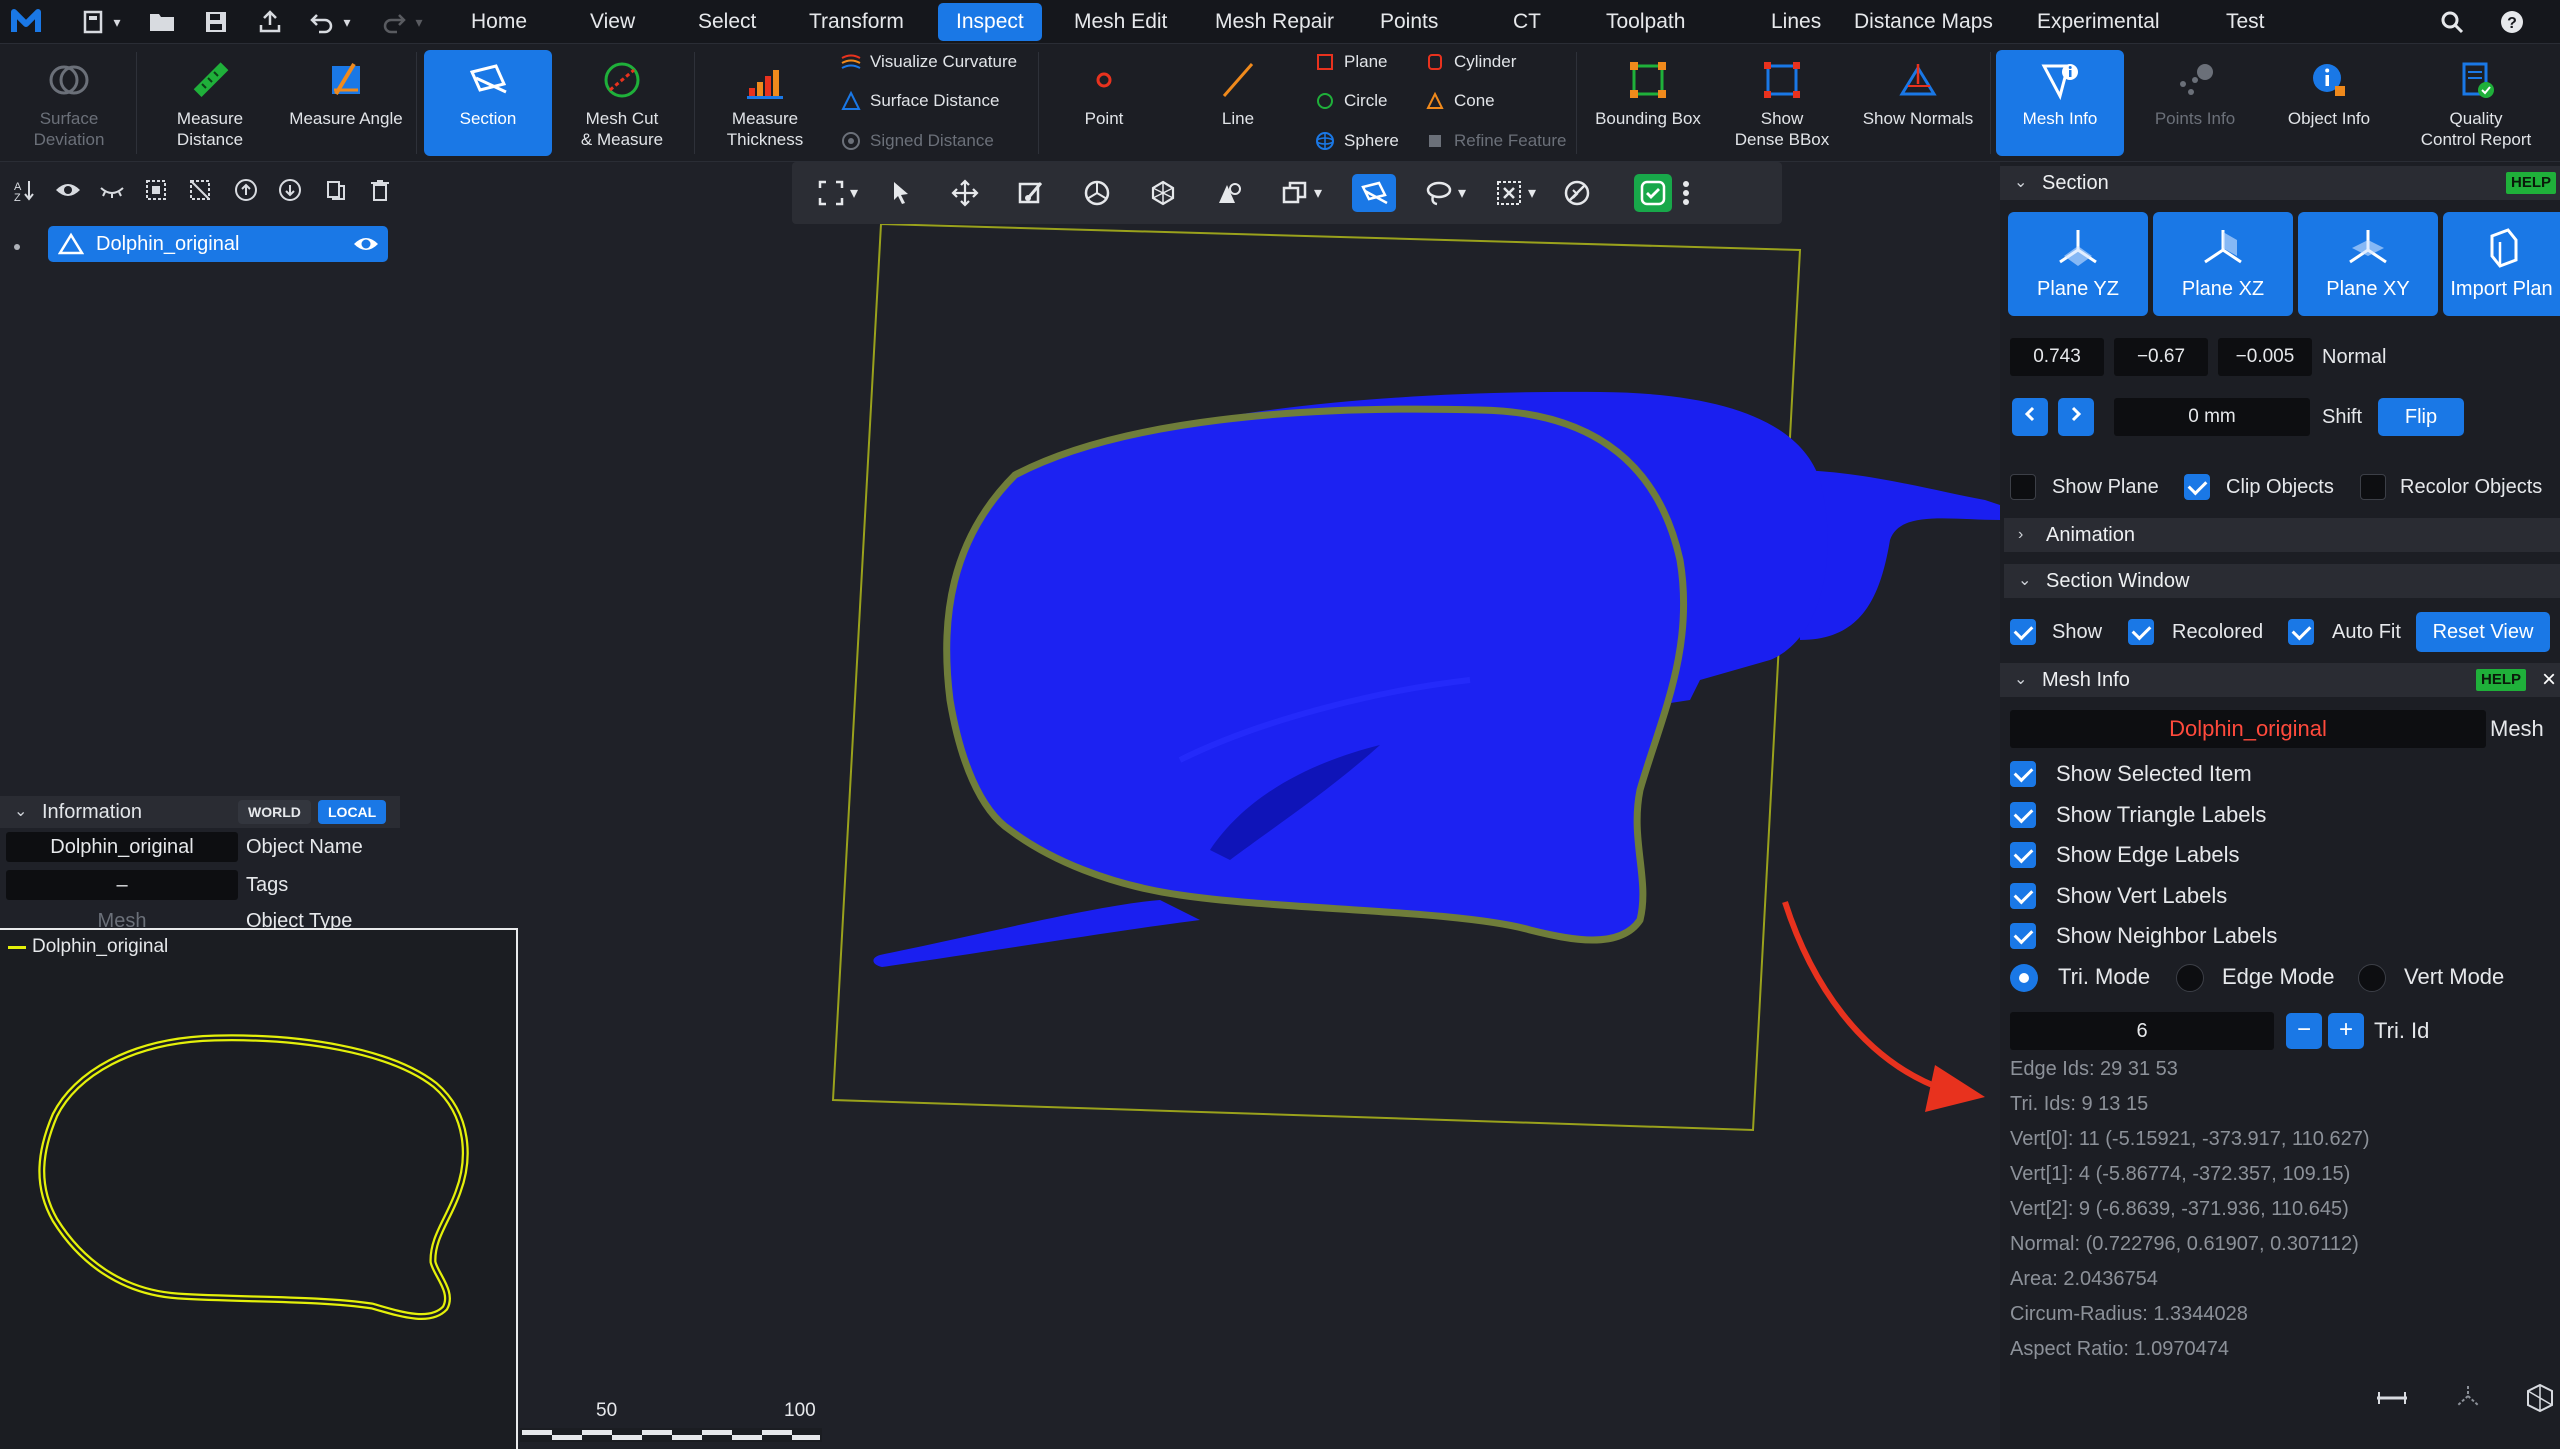  Describe the element at coordinates (352, 812) in the screenshot. I see `local-toggle: LOCAL` at that location.